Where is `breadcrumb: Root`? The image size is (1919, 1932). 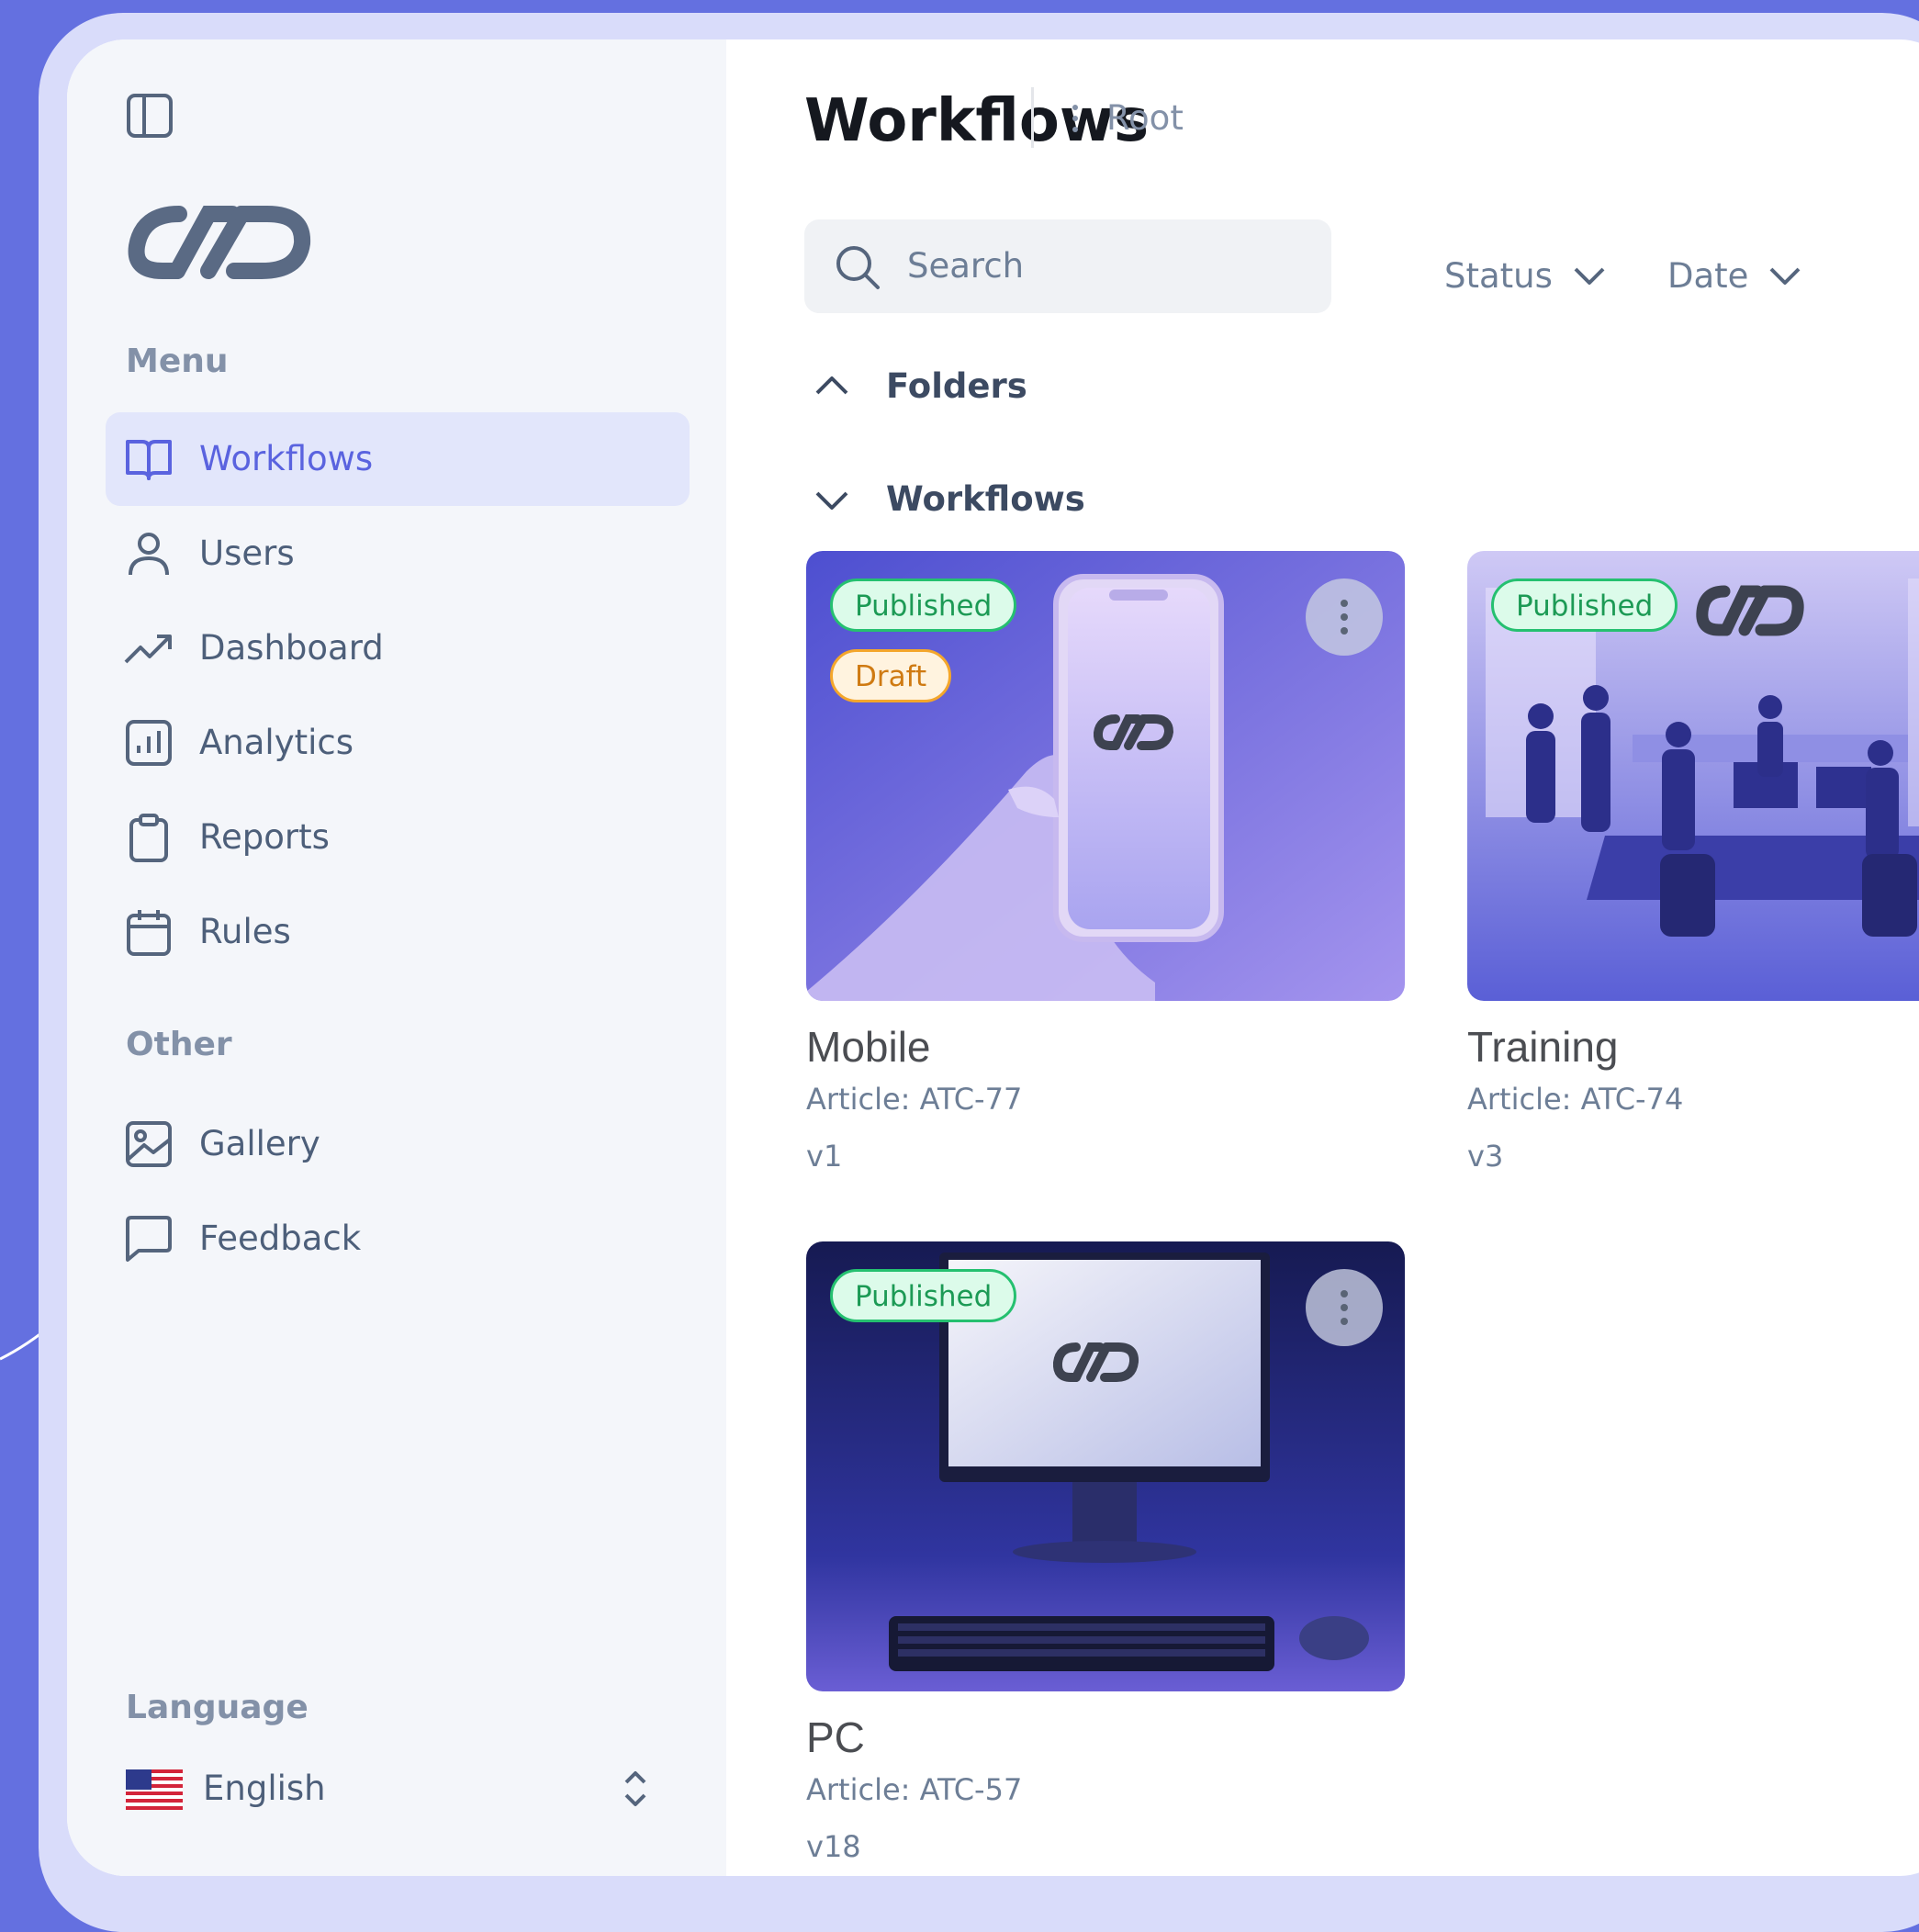
breadcrumb: Root is located at coordinates (1145, 118).